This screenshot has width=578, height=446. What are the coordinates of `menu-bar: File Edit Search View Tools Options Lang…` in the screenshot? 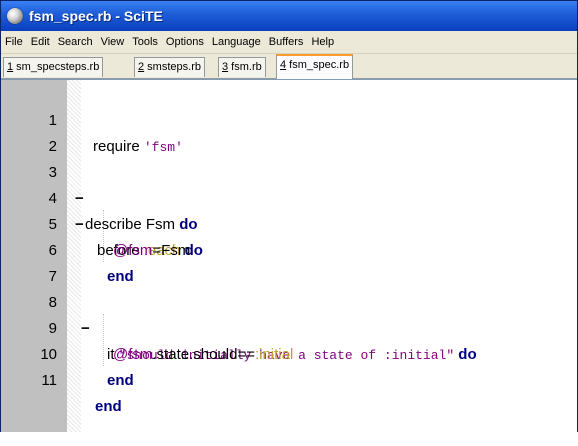 It's located at (289, 42).